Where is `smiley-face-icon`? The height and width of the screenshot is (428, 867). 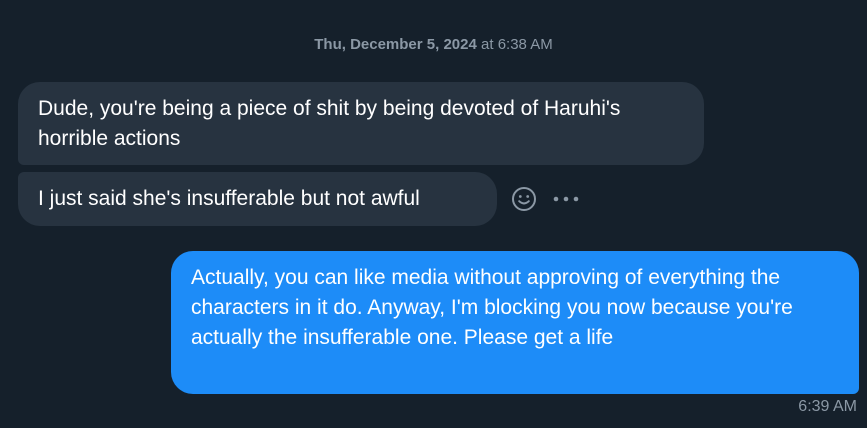
smiley-face-icon is located at coordinates (524, 199).